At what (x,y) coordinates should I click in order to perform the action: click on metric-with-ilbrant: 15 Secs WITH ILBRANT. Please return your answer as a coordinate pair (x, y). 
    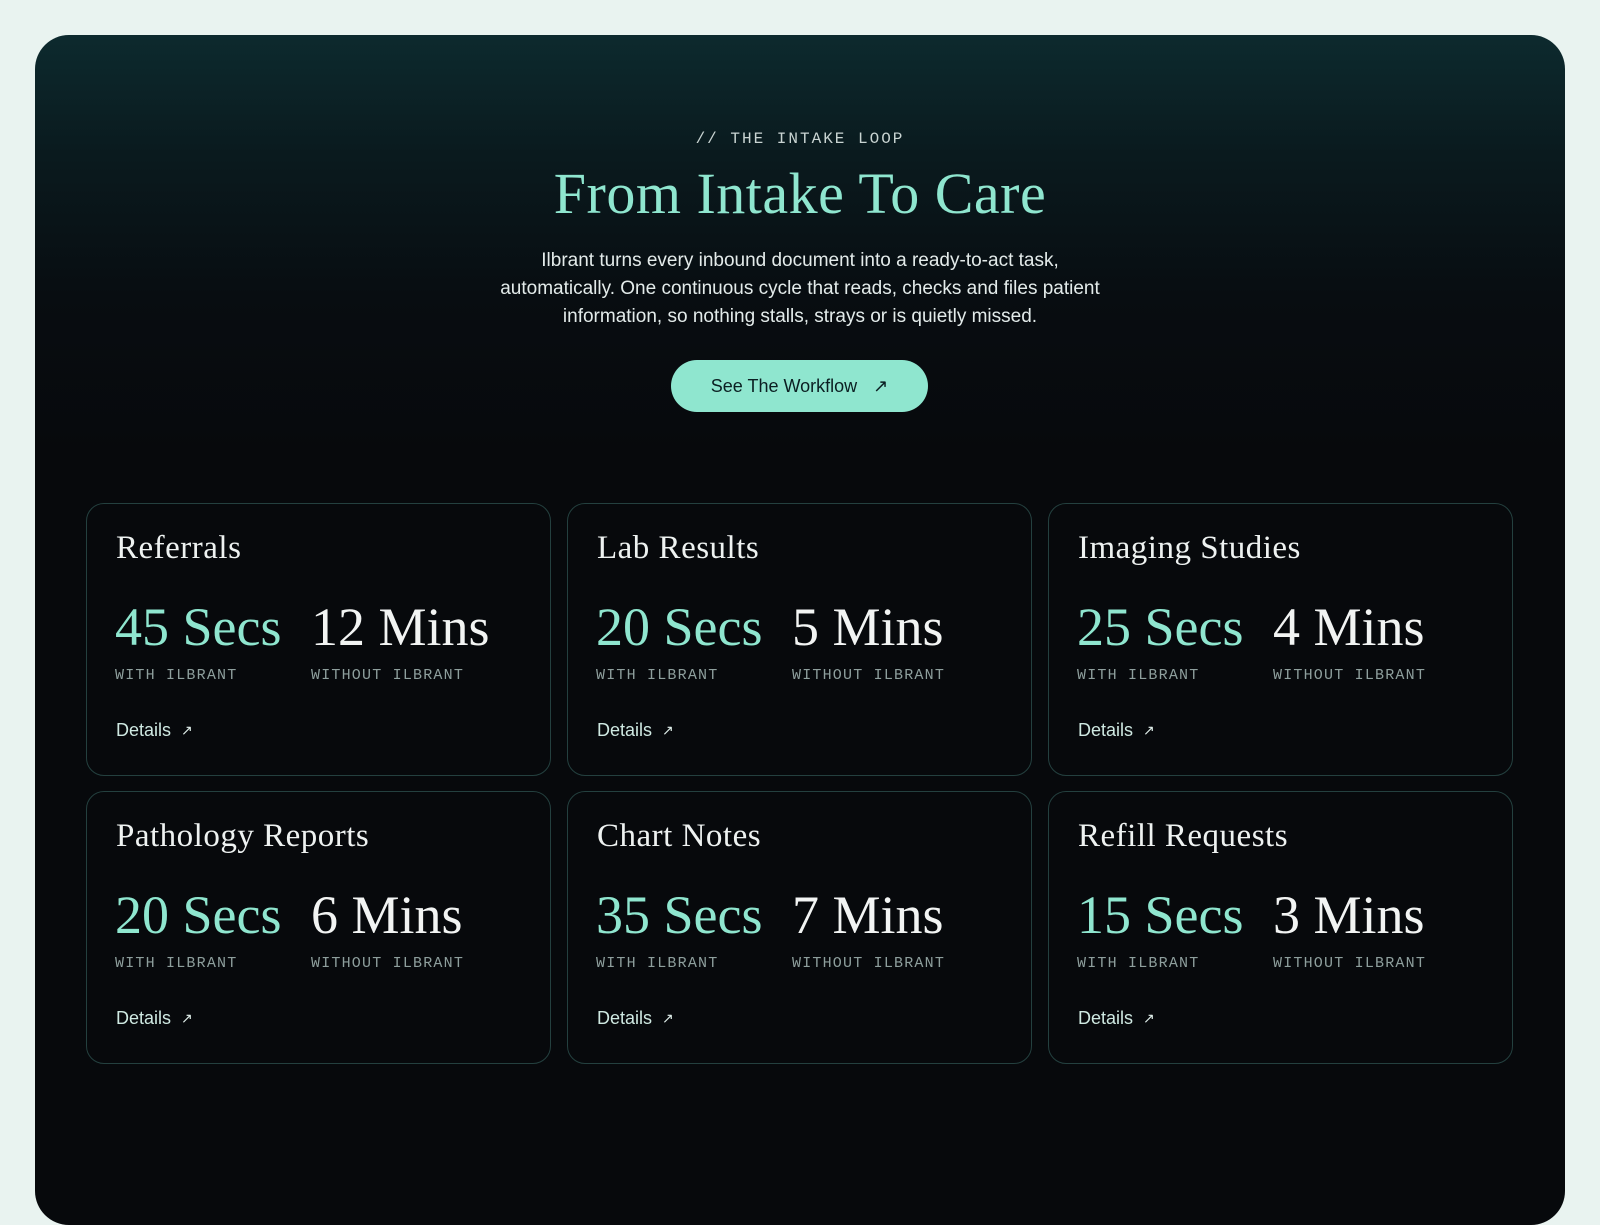
    Looking at the image, I should click on (1160, 928).